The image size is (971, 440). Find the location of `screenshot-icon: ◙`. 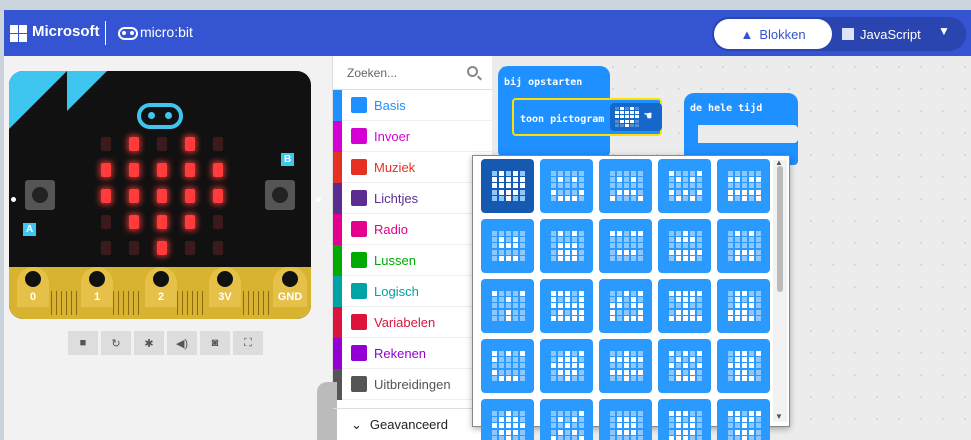

screenshot-icon: ◙ is located at coordinates (215, 343).